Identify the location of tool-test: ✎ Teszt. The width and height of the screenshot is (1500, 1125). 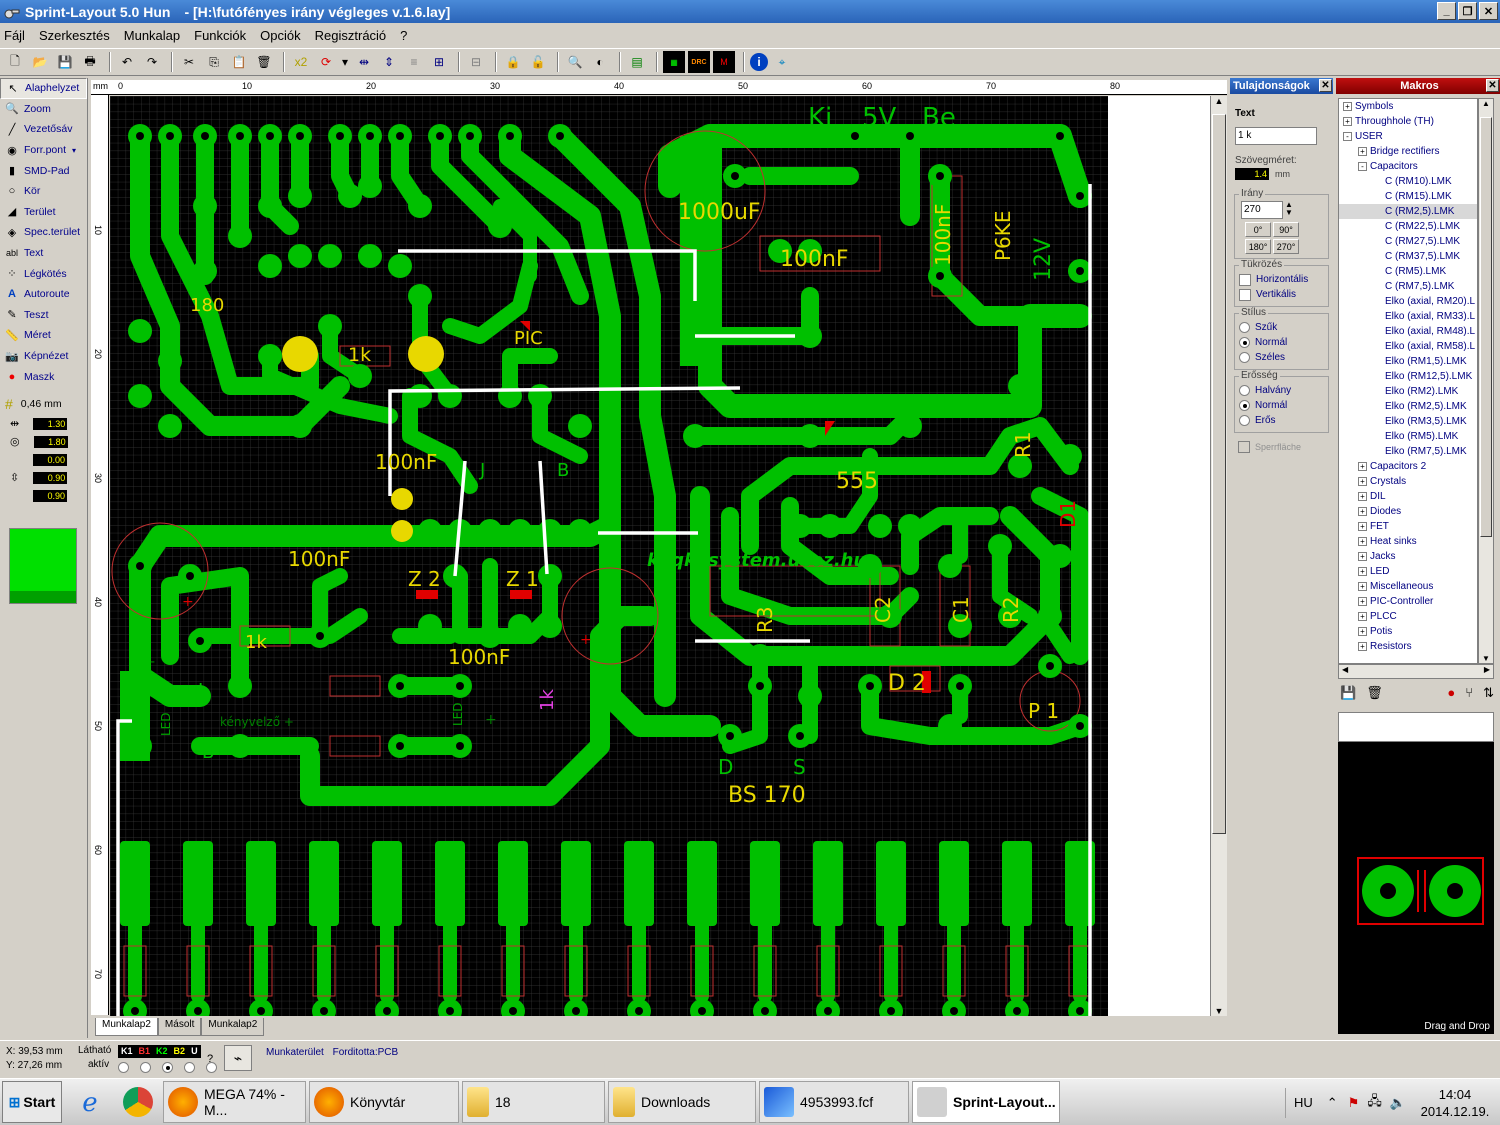
(43, 315).